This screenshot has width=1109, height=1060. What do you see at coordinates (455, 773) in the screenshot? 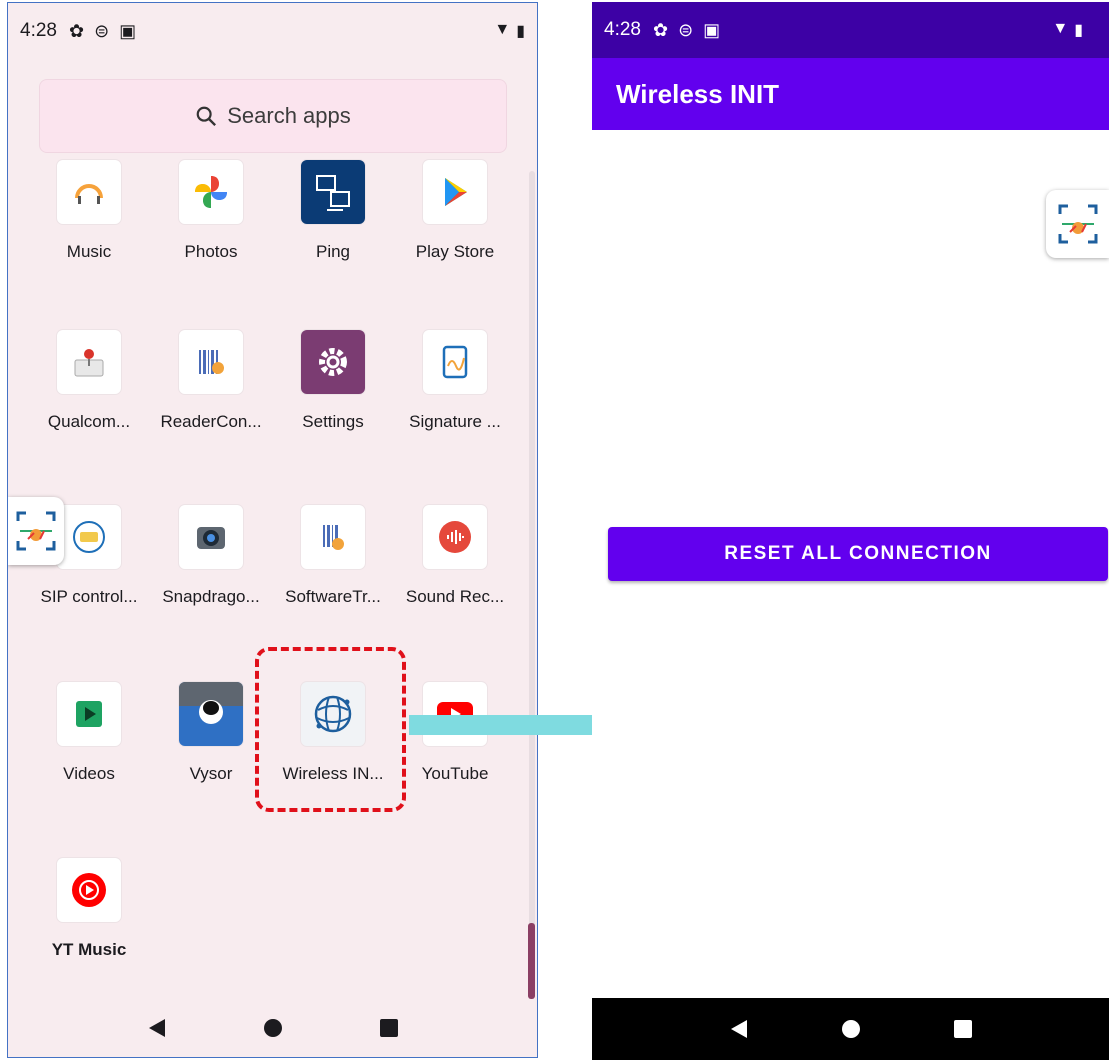
I see `app-label: YouTube` at bounding box center [455, 773].